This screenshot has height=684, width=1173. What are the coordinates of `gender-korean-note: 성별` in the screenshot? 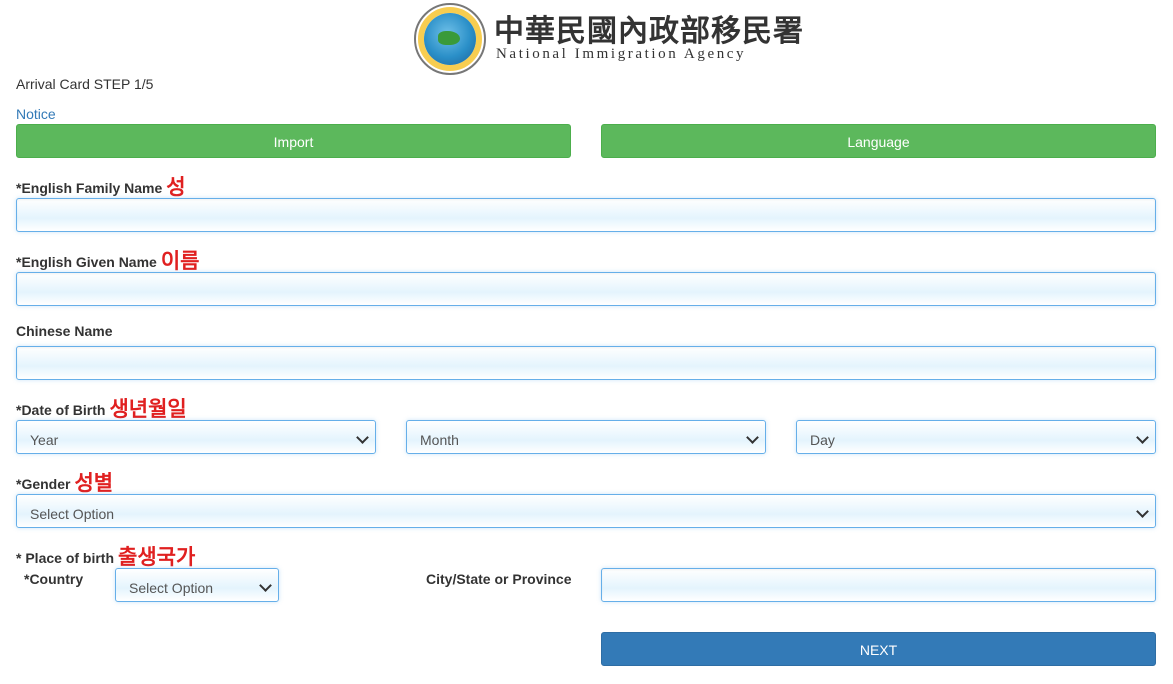 It's located at (94, 483).